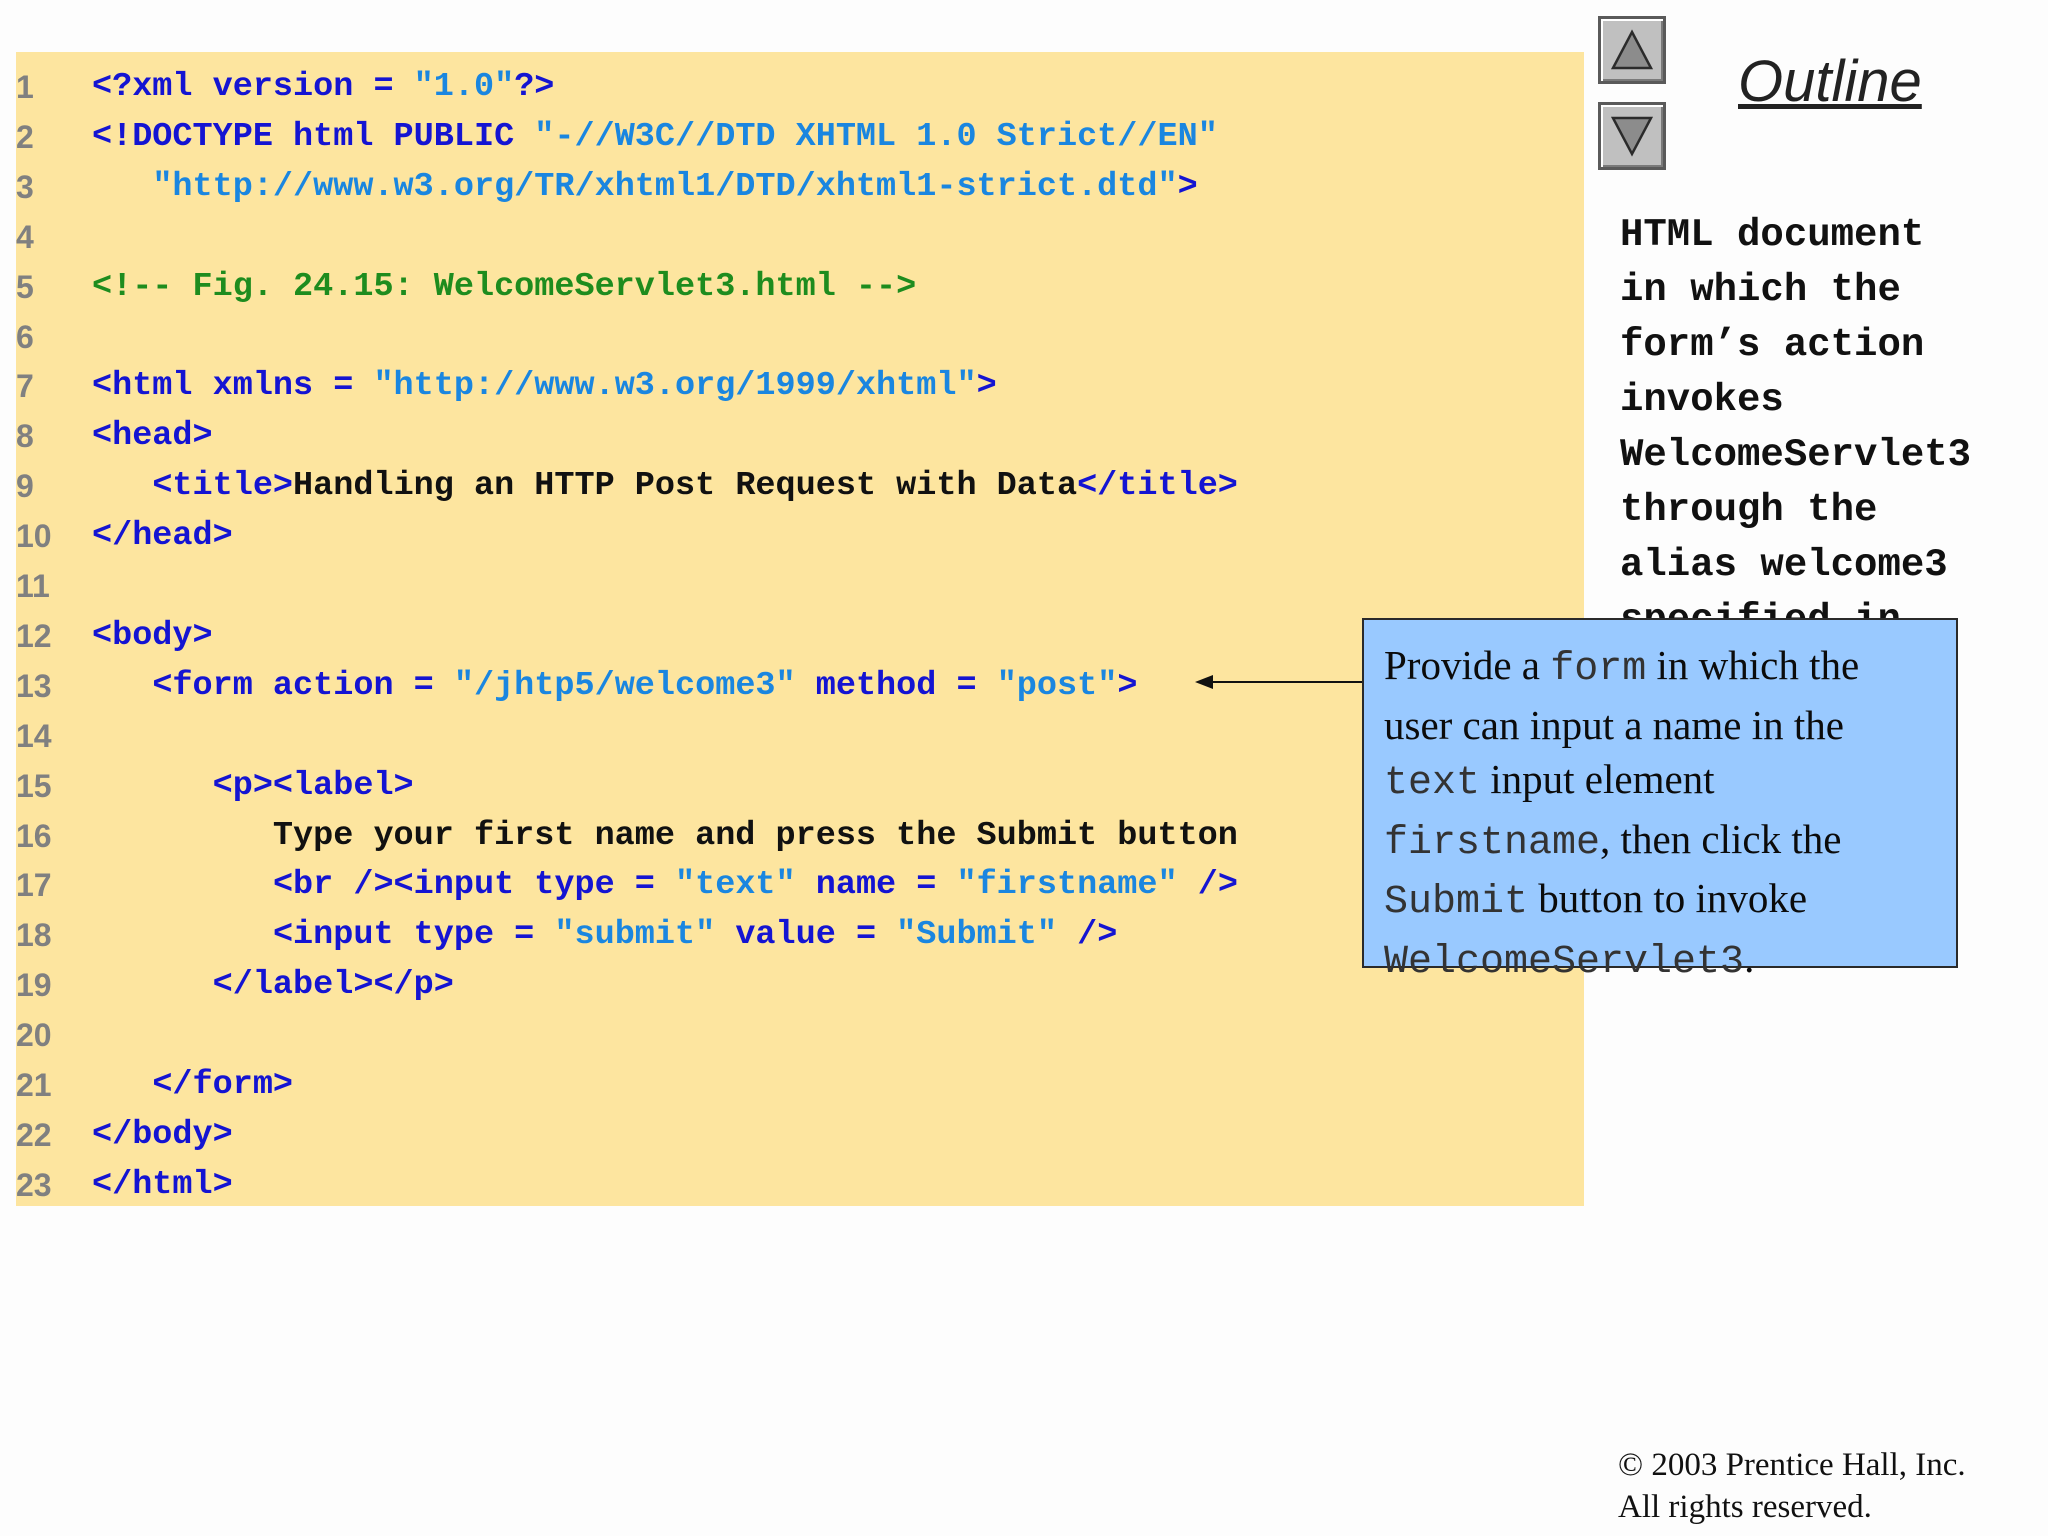 Image resolution: width=2048 pixels, height=1536 pixels. What do you see at coordinates (223, 486) in the screenshot?
I see `code-token: <title>` at bounding box center [223, 486].